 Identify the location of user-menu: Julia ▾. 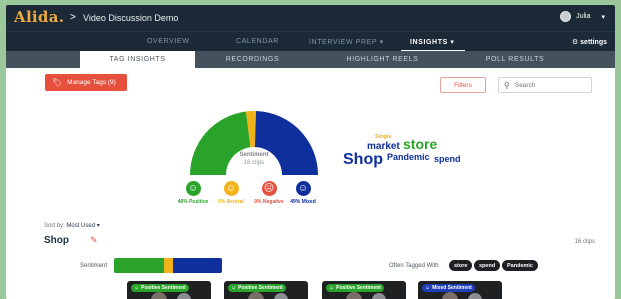
(582, 16).